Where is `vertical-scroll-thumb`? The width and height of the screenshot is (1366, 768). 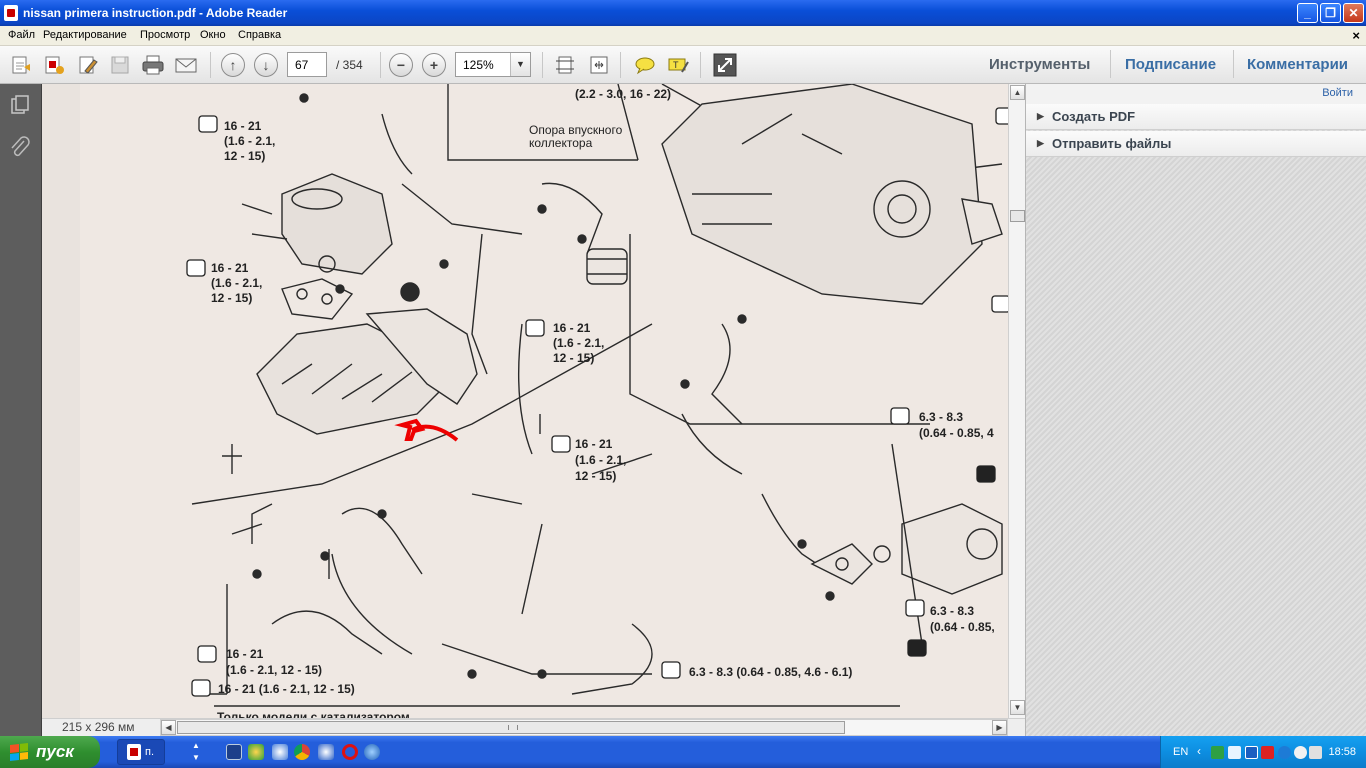 vertical-scroll-thumb is located at coordinates (1017, 216).